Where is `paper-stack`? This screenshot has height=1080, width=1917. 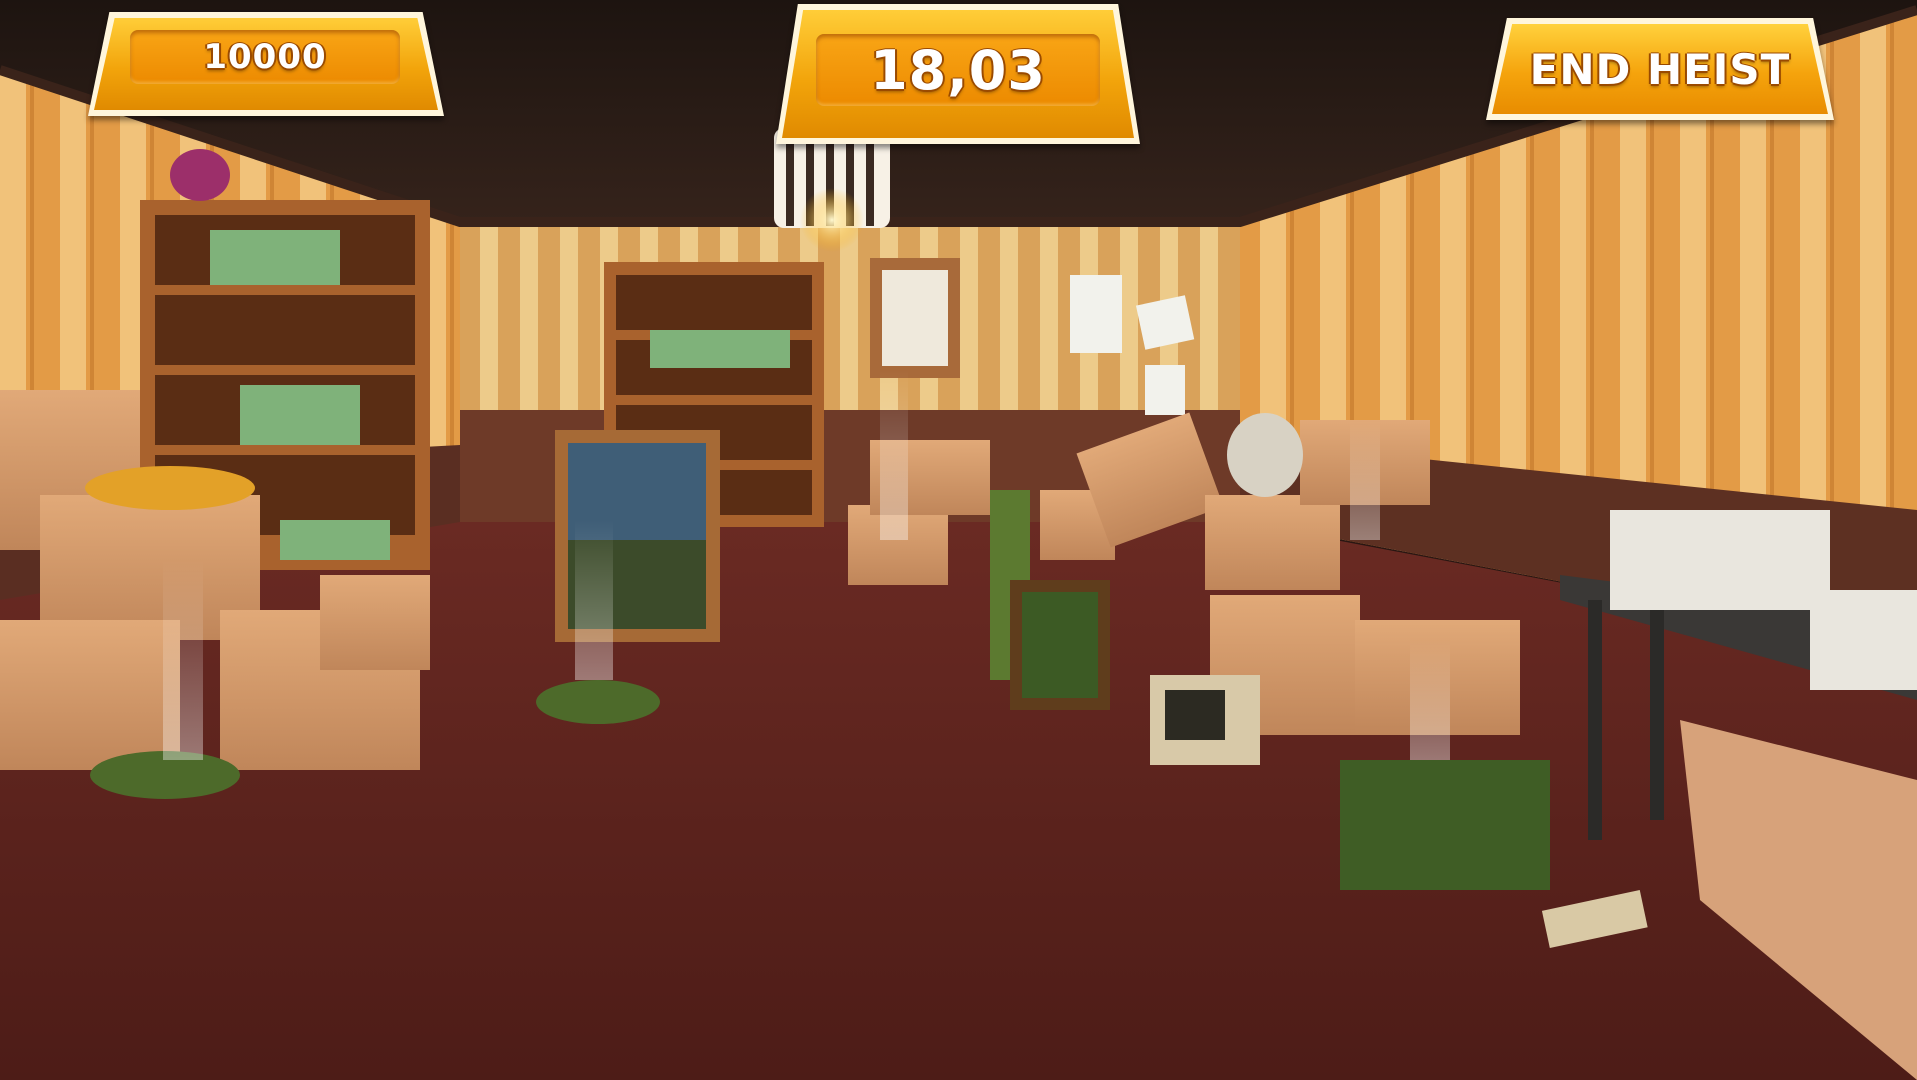
paper-stack is located at coordinates (1720, 560).